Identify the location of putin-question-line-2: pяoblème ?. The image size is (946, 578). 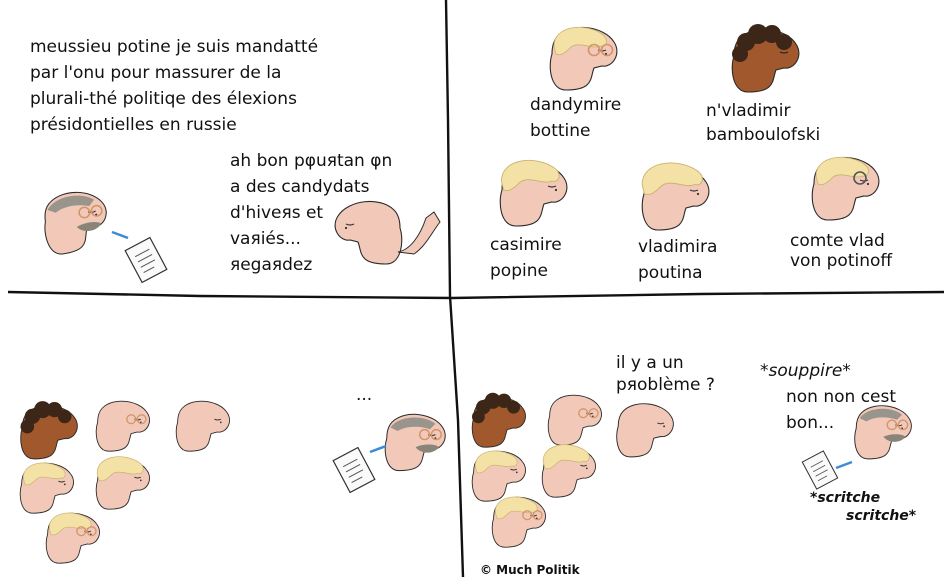
(665, 385).